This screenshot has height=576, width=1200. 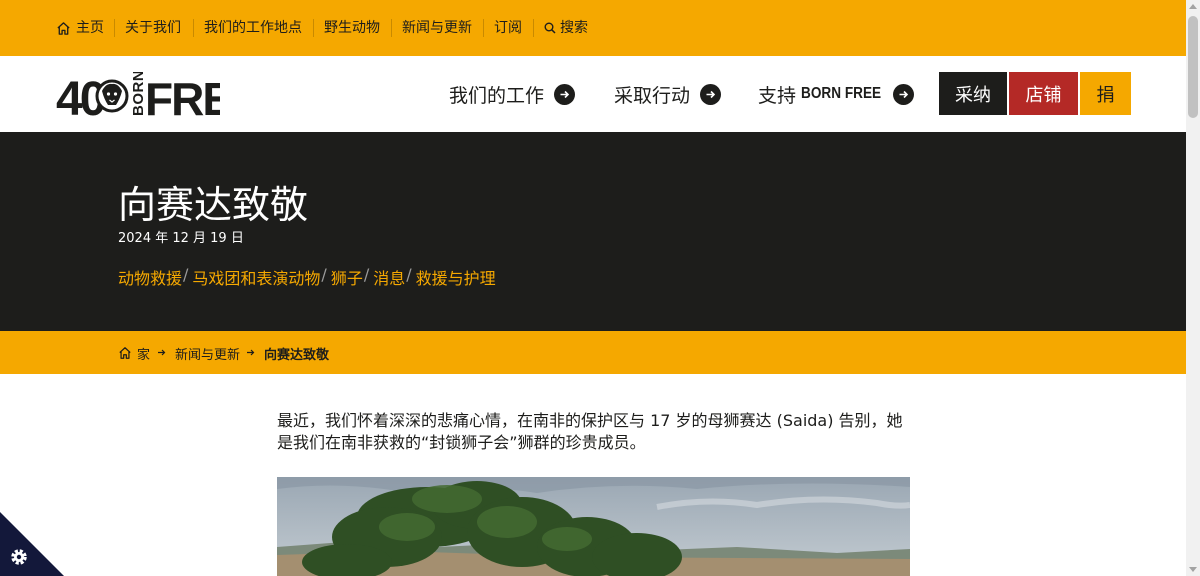 What do you see at coordinates (389, 277) in the screenshot?
I see `tag-news: 消息` at bounding box center [389, 277].